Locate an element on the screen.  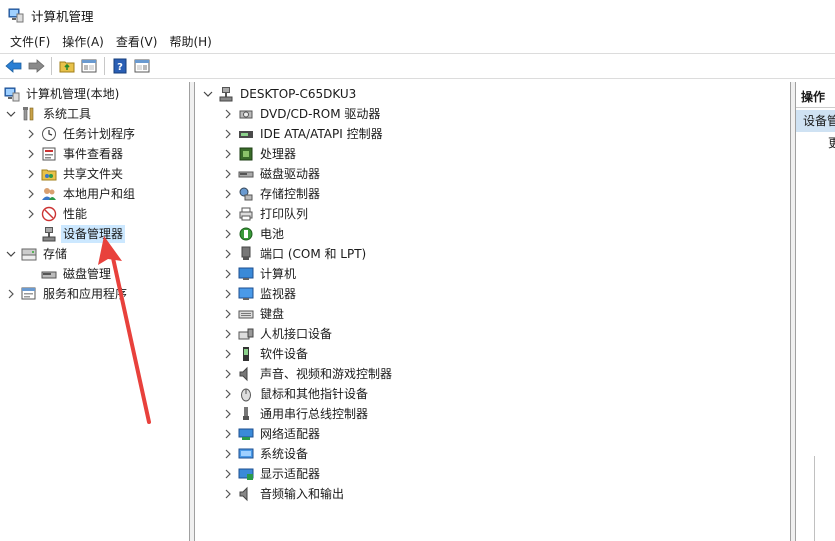
menu-help: 帮助(H) is located at coordinates (190, 42).